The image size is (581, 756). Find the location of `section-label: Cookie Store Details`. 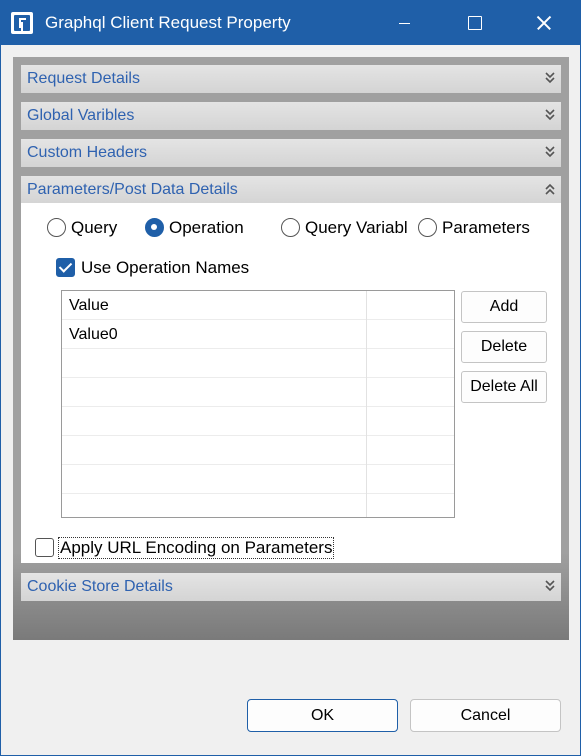

section-label: Cookie Store Details is located at coordinates (100, 586).